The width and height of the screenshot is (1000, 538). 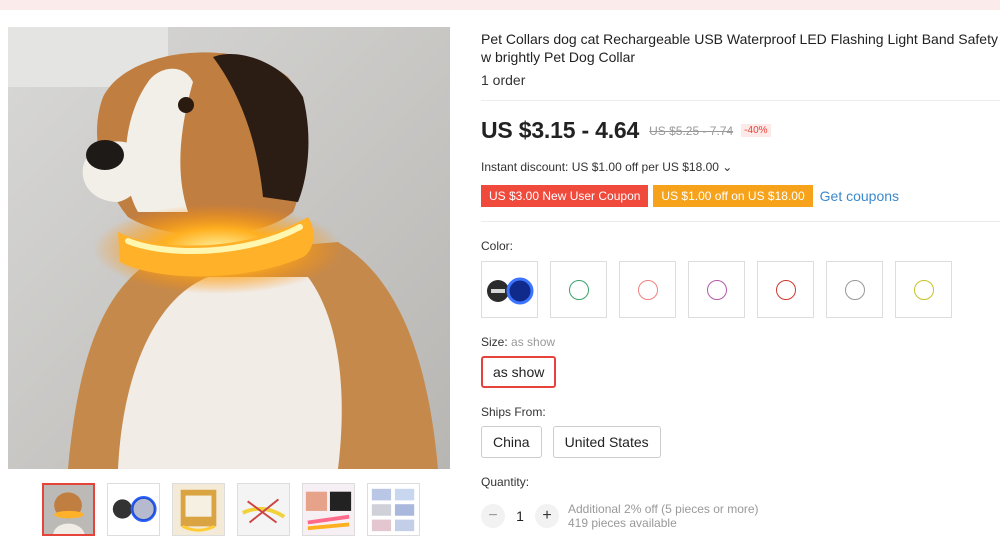 What do you see at coordinates (513, 412) in the screenshot?
I see `ships-from-label: Ships From:` at bounding box center [513, 412].